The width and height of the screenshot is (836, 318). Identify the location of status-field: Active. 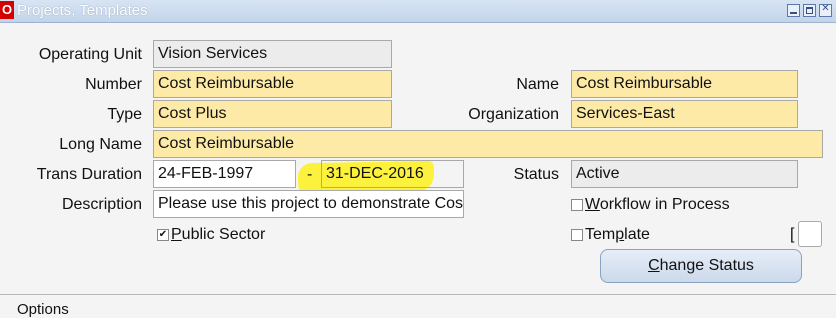
(684, 174).